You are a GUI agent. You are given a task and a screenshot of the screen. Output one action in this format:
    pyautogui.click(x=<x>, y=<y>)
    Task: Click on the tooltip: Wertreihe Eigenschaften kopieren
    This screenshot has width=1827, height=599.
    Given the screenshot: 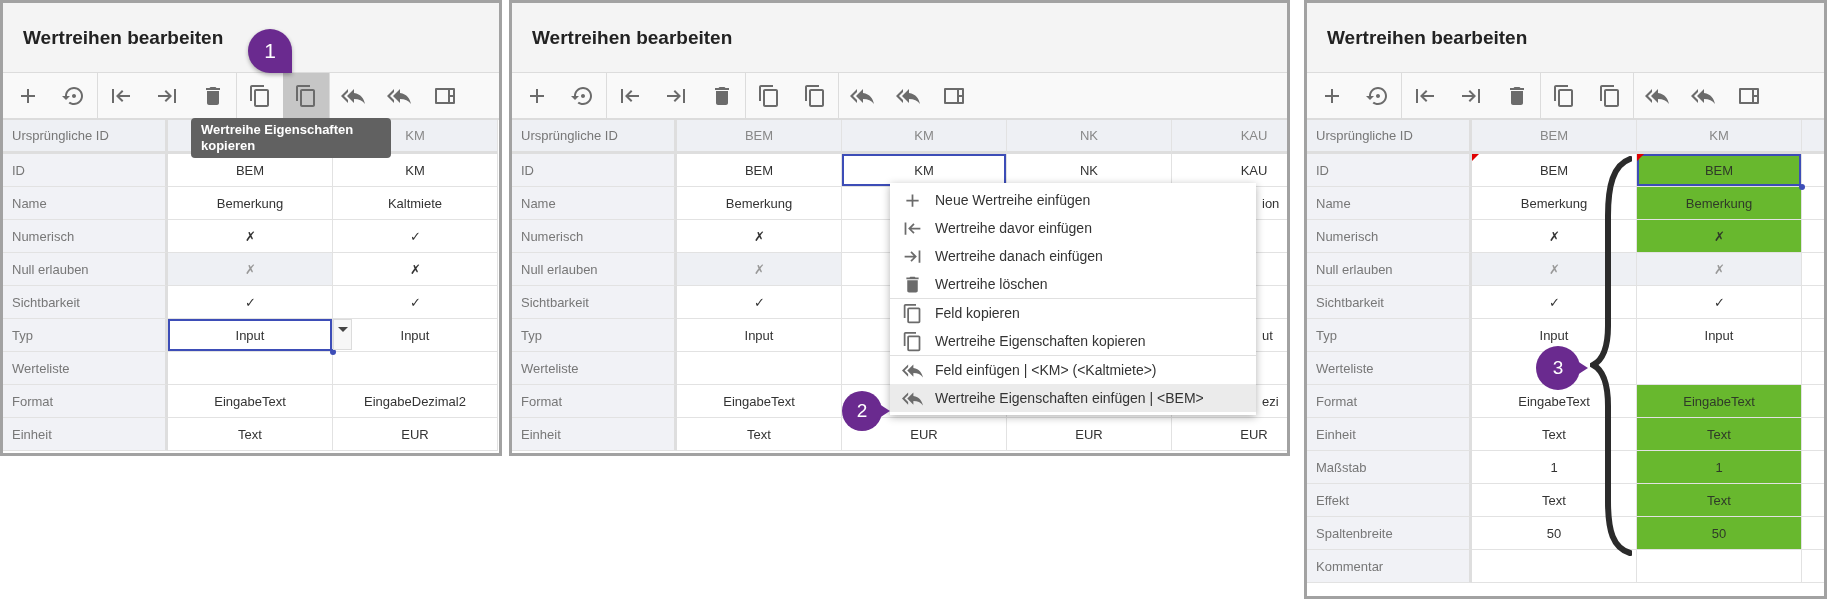 What is the action you would take?
    pyautogui.click(x=291, y=138)
    